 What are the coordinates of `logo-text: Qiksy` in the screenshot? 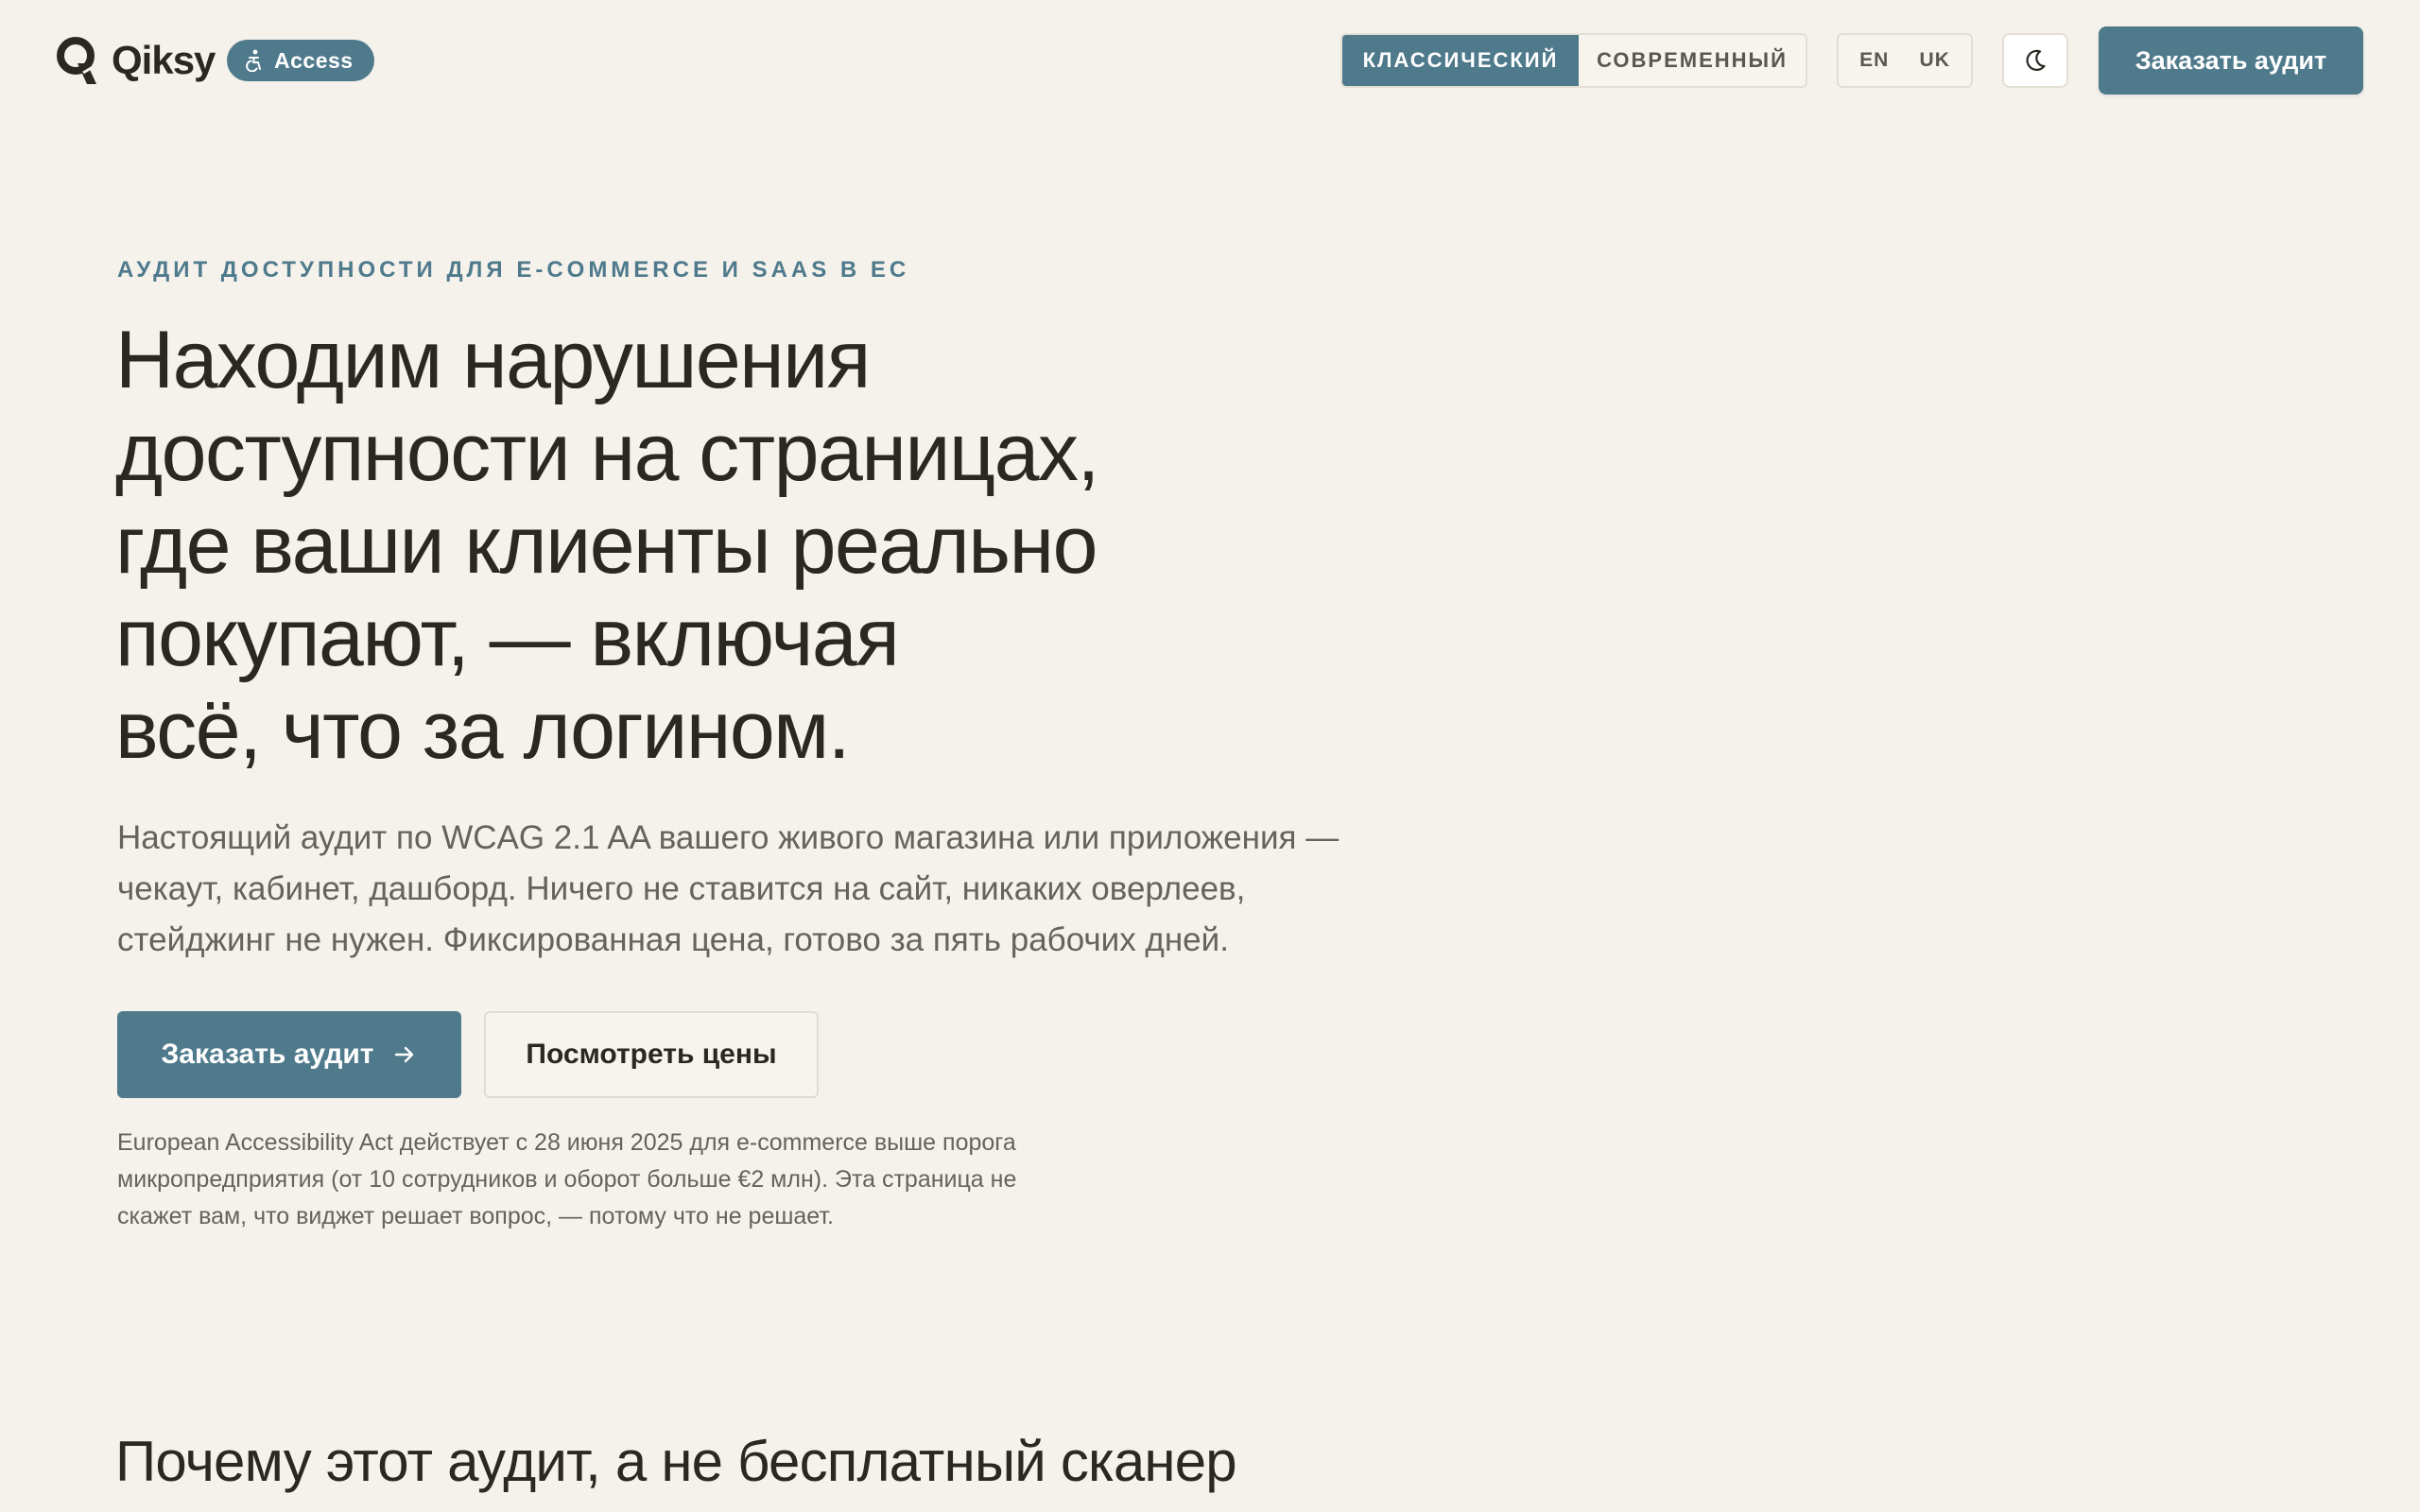 It's located at (164, 60).